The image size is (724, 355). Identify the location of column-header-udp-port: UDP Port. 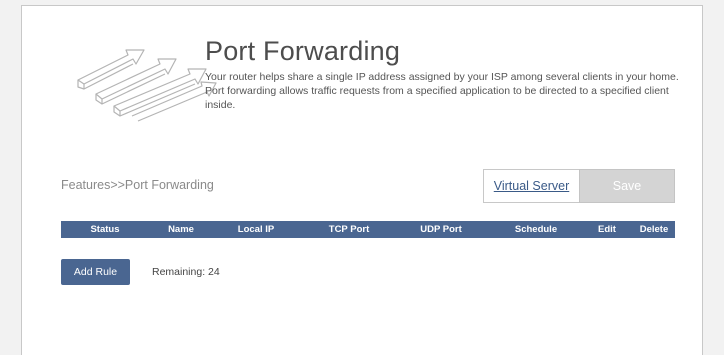
(441, 229).